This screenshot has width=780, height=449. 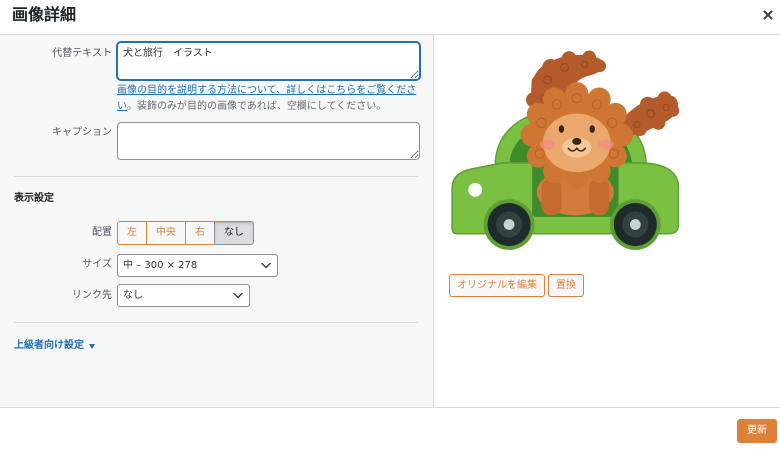 I want to click on link-to-label: リンク先, so click(x=92, y=295).